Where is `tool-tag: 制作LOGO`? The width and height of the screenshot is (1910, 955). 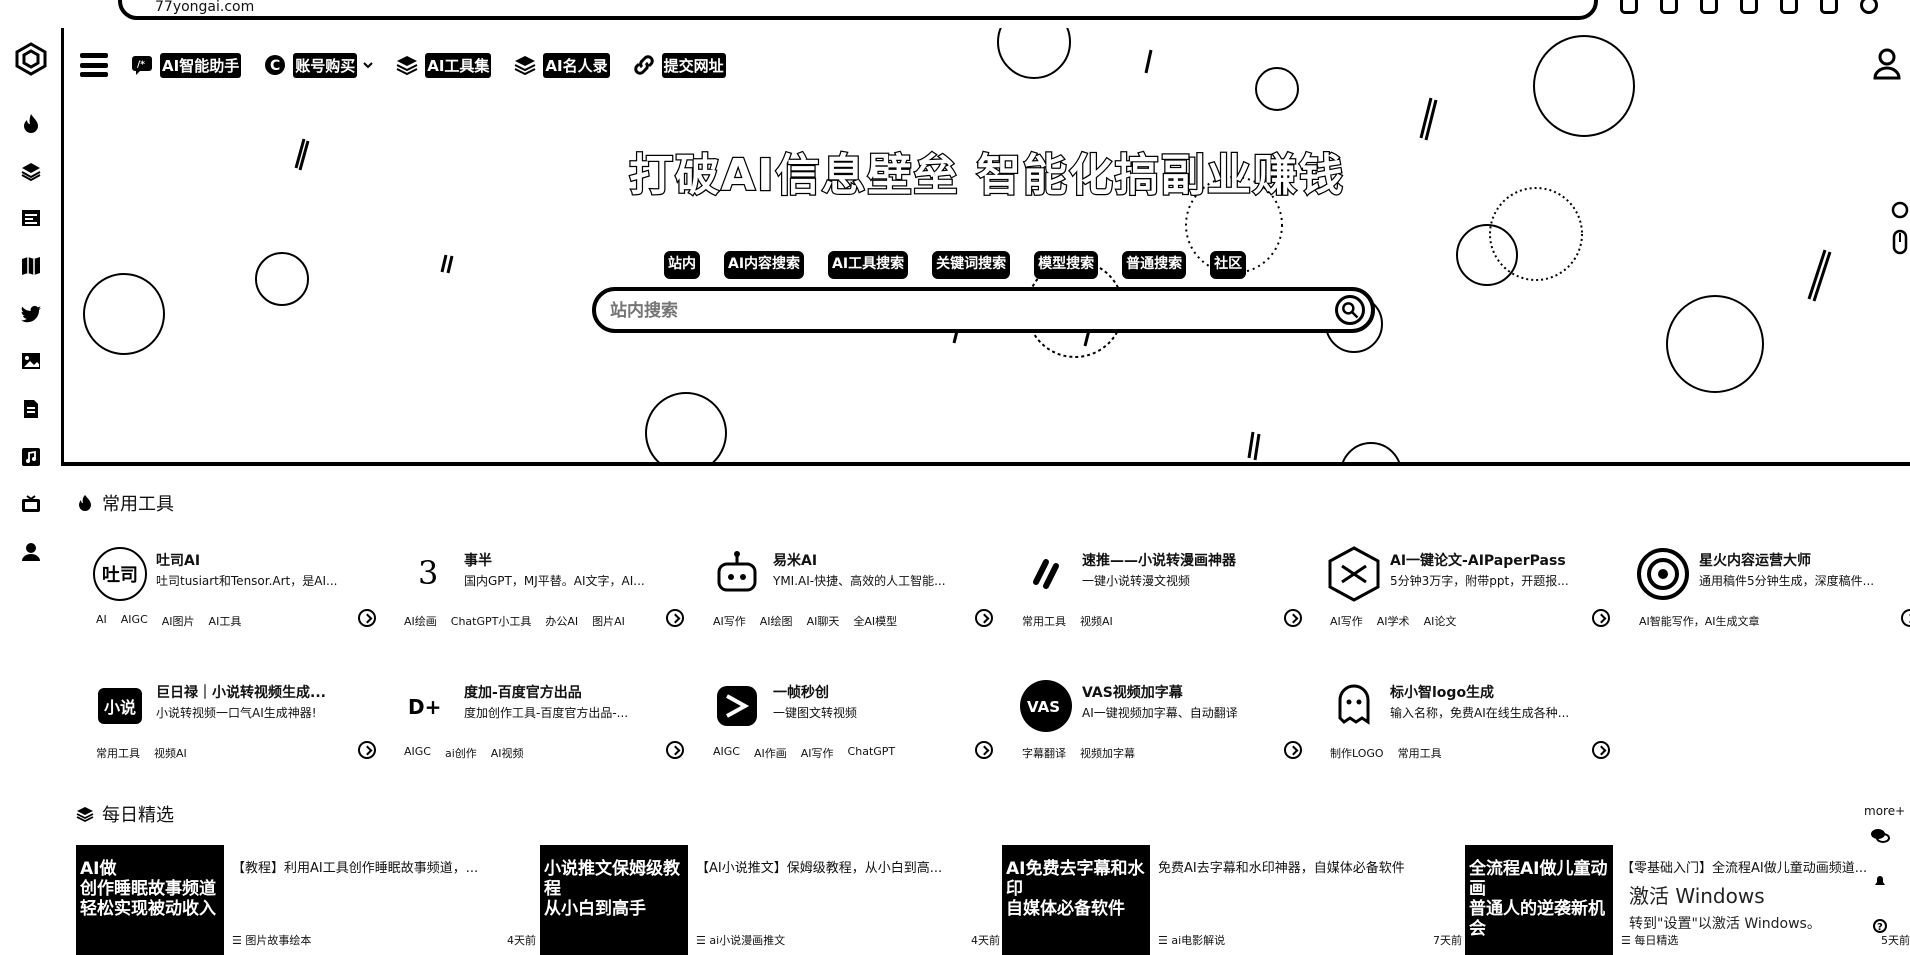 tool-tag: 制作LOGO is located at coordinates (1357, 753).